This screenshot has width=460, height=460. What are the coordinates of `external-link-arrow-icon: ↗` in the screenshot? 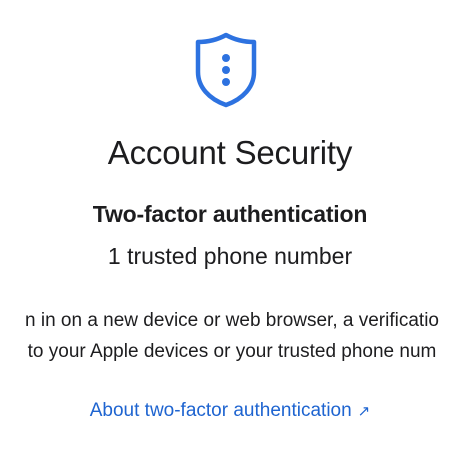 It's located at (364, 411).